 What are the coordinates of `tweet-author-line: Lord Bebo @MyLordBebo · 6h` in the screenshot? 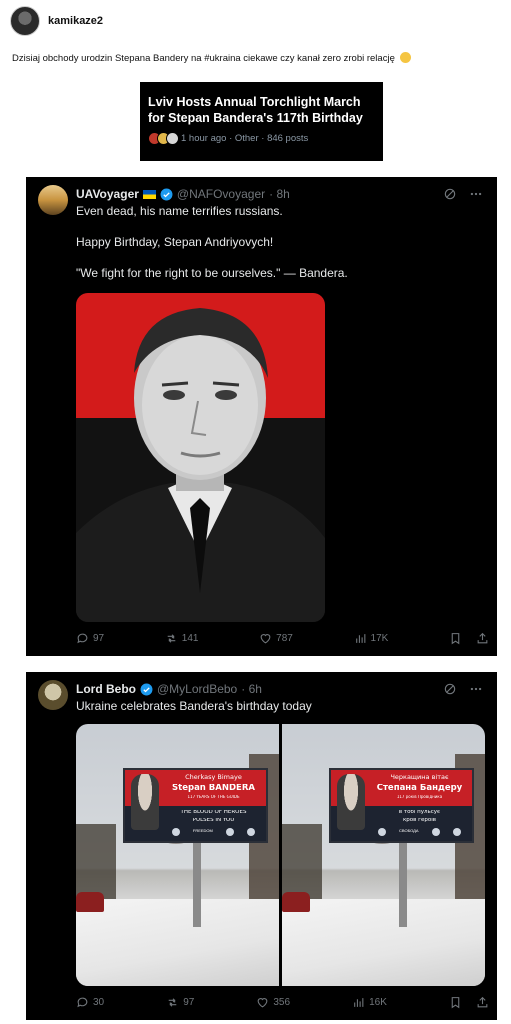 It's located at (169, 689).